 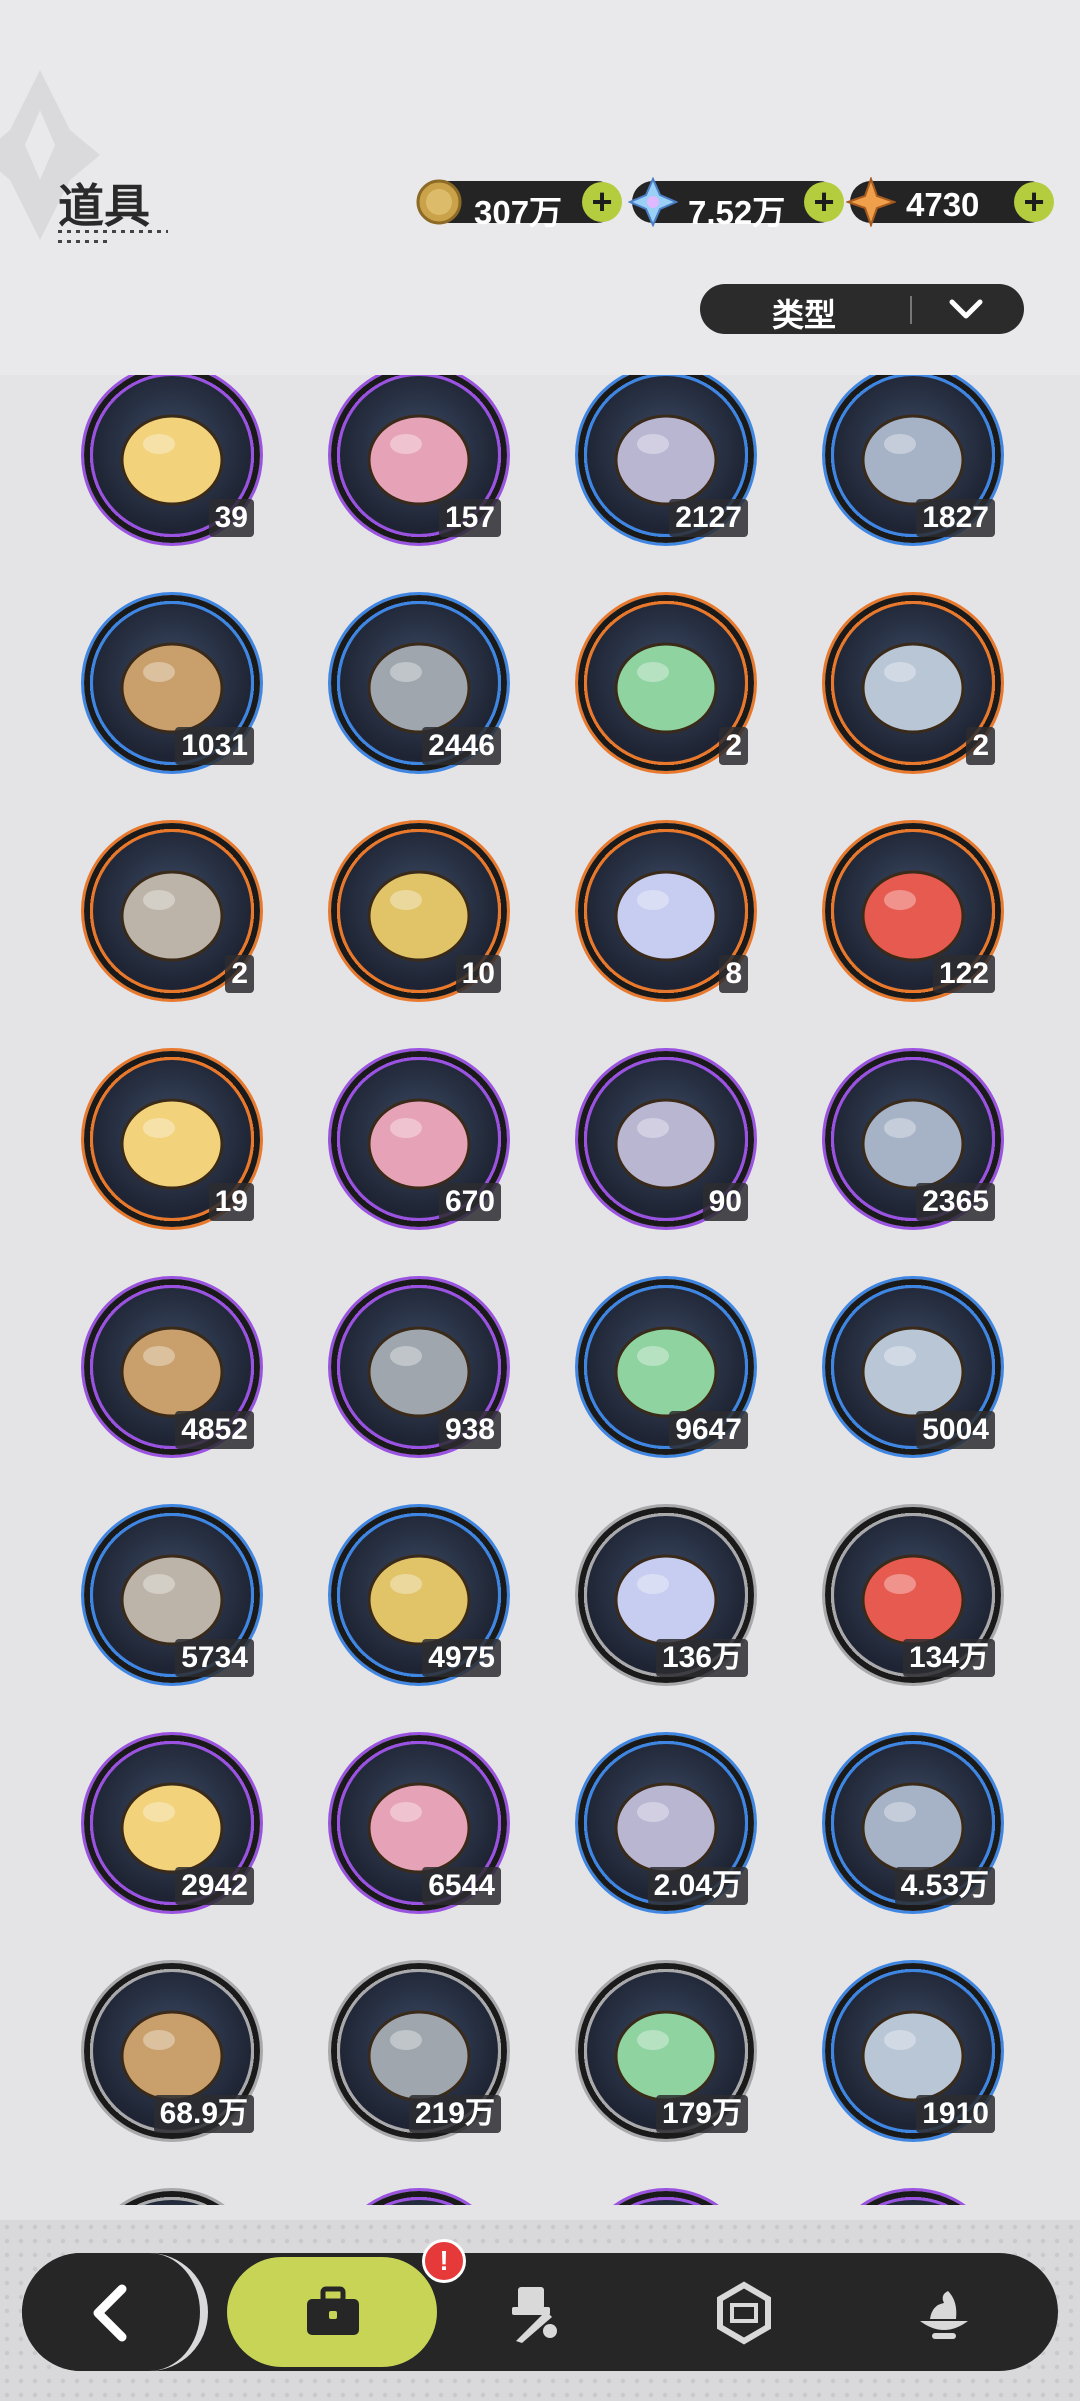 What do you see at coordinates (172, 1595) in the screenshot?
I see `item-slot: 5734` at bounding box center [172, 1595].